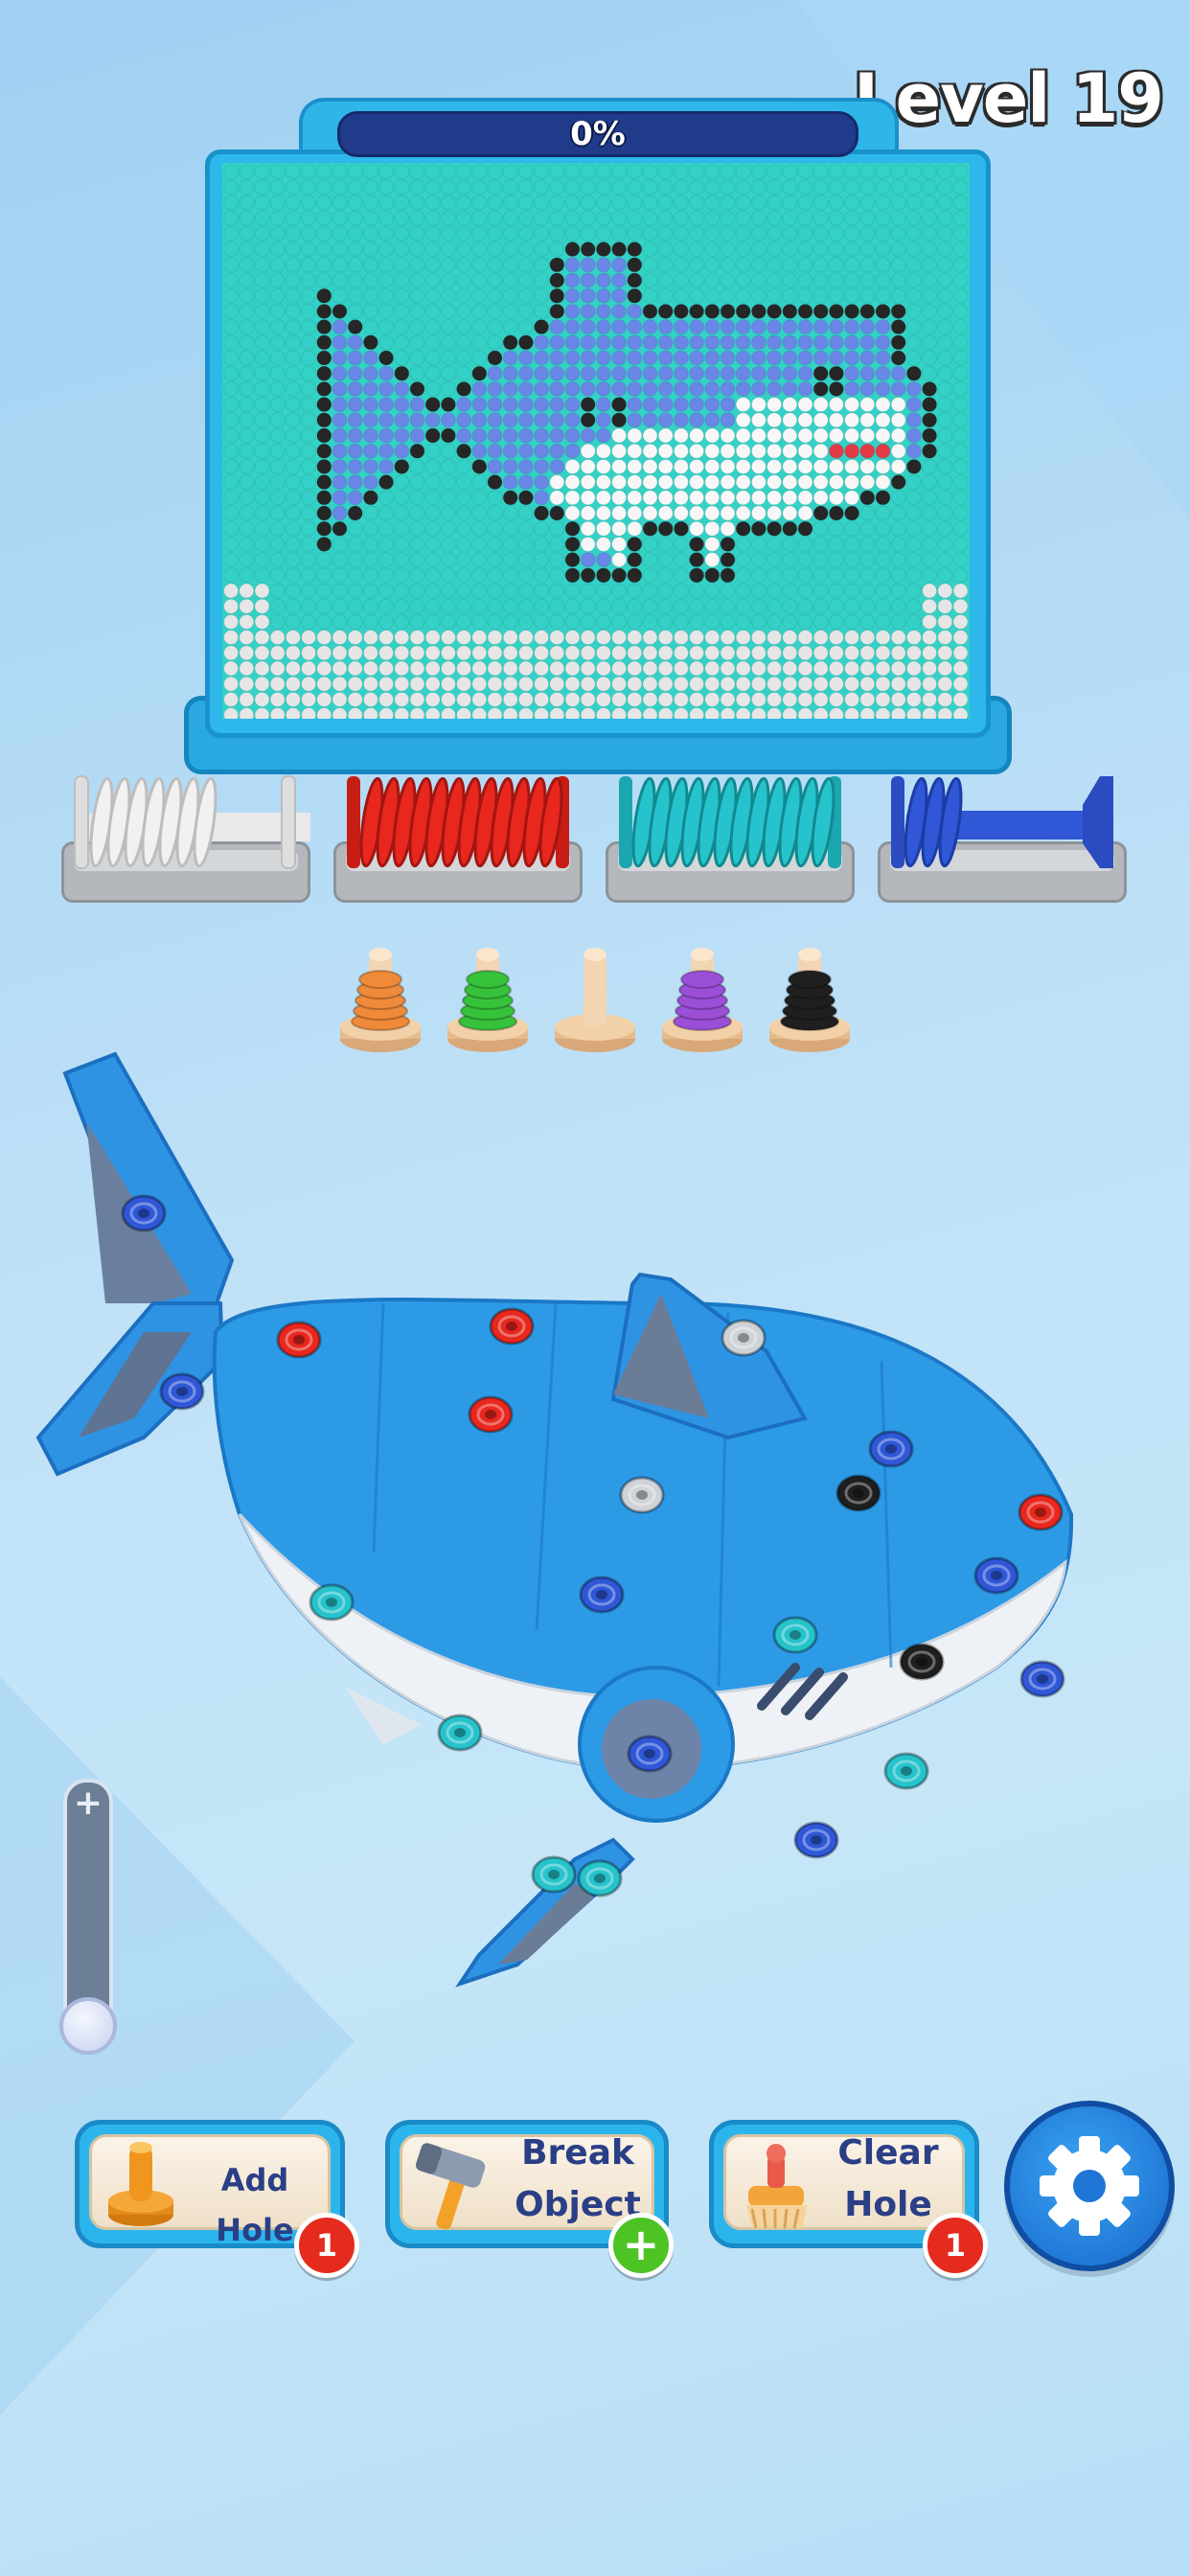  I want to click on spool-cyan-icon, so click(730, 822).